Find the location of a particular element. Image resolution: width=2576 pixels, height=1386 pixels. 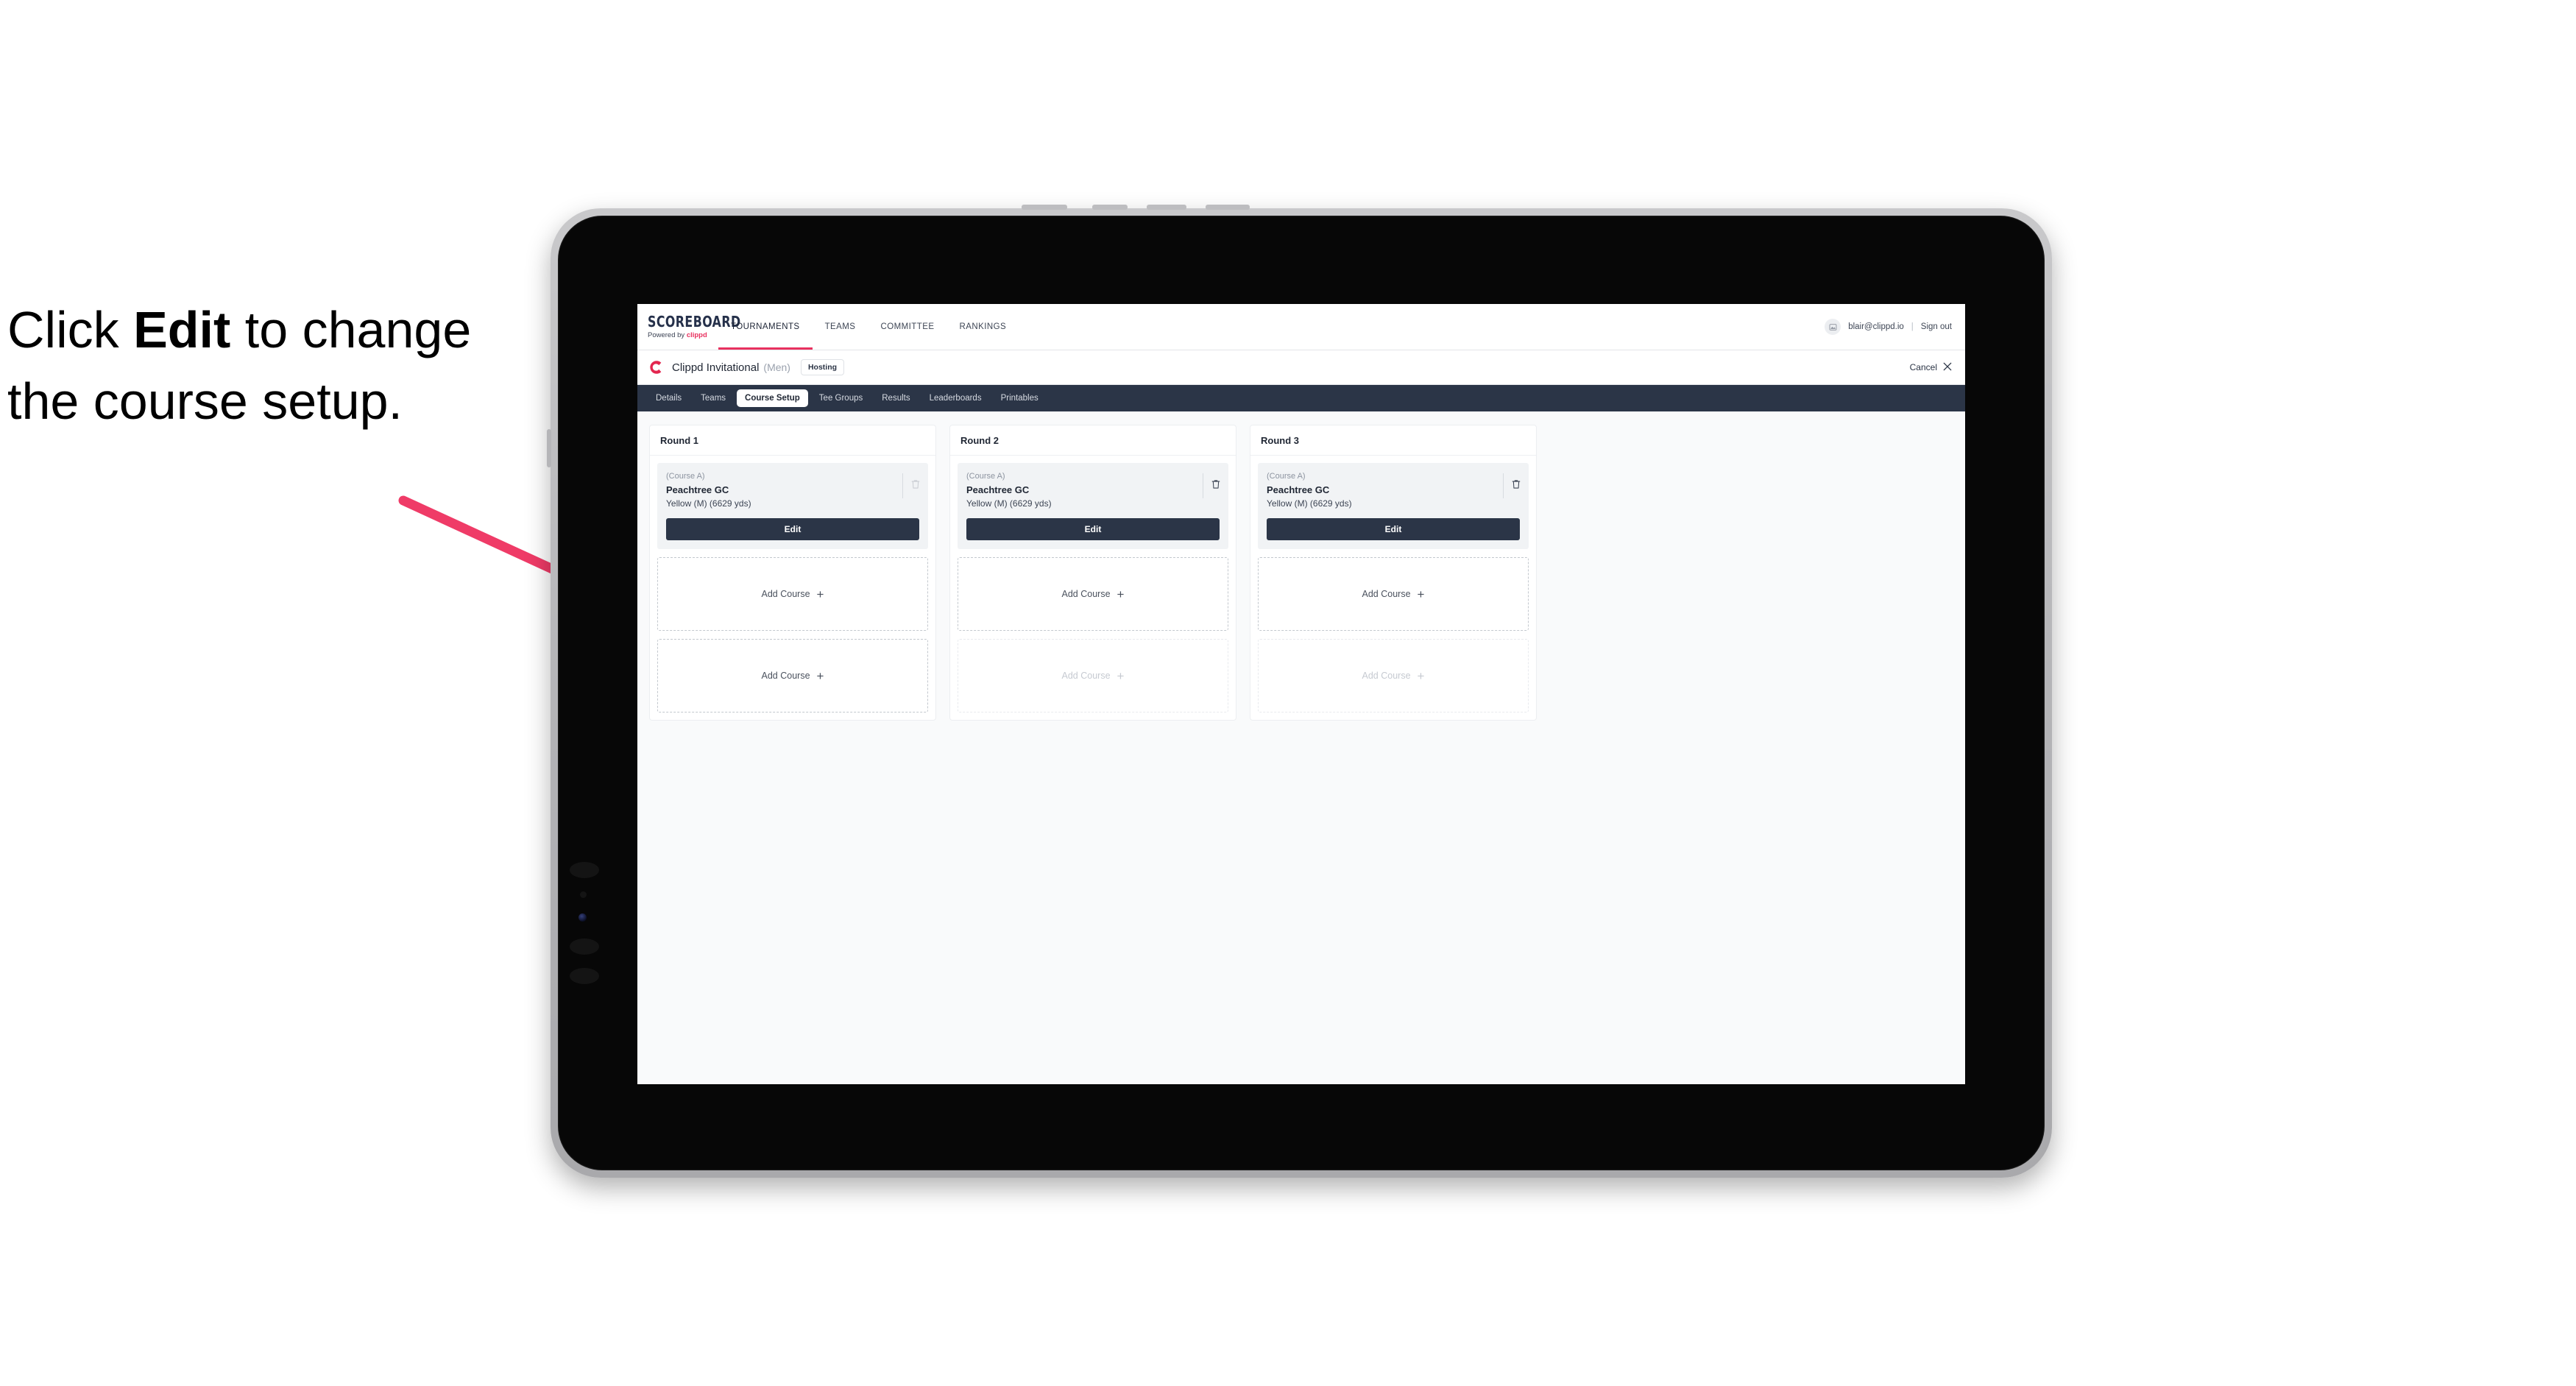

nav-item-tournaments: TOURNAMENTS is located at coordinates (765, 327).